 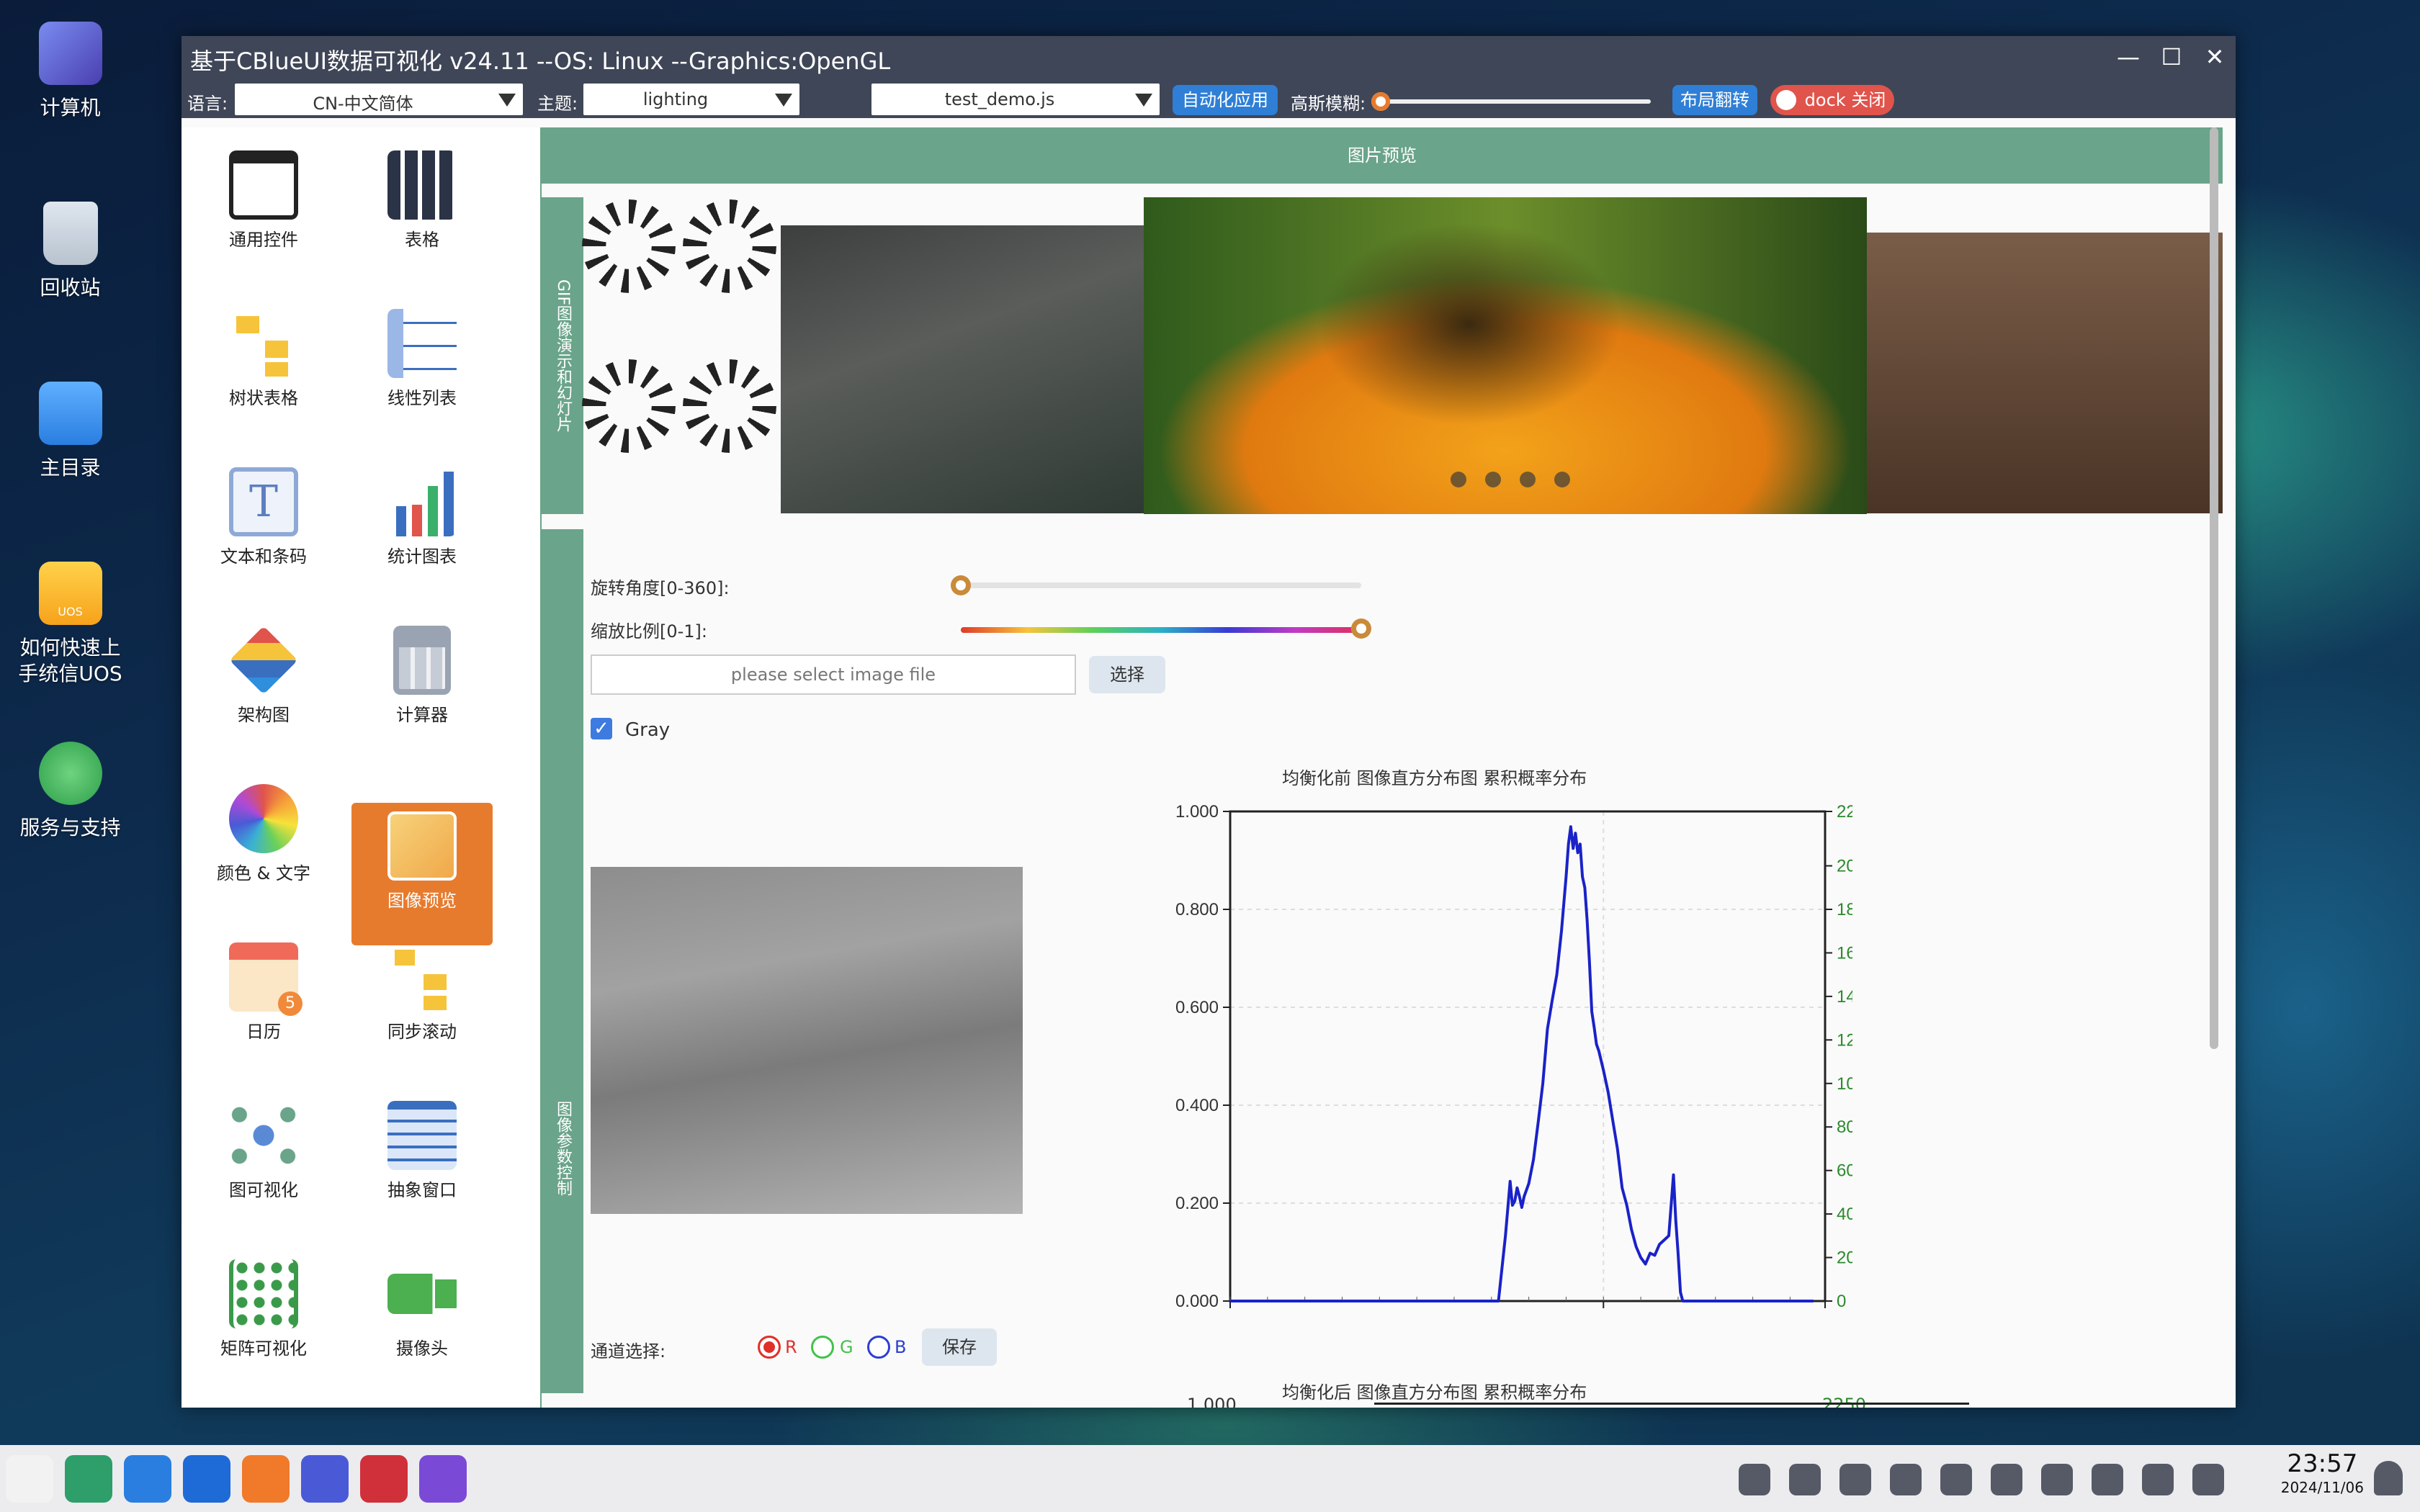 What do you see at coordinates (2107, 1479) in the screenshot?
I see `search-icon` at bounding box center [2107, 1479].